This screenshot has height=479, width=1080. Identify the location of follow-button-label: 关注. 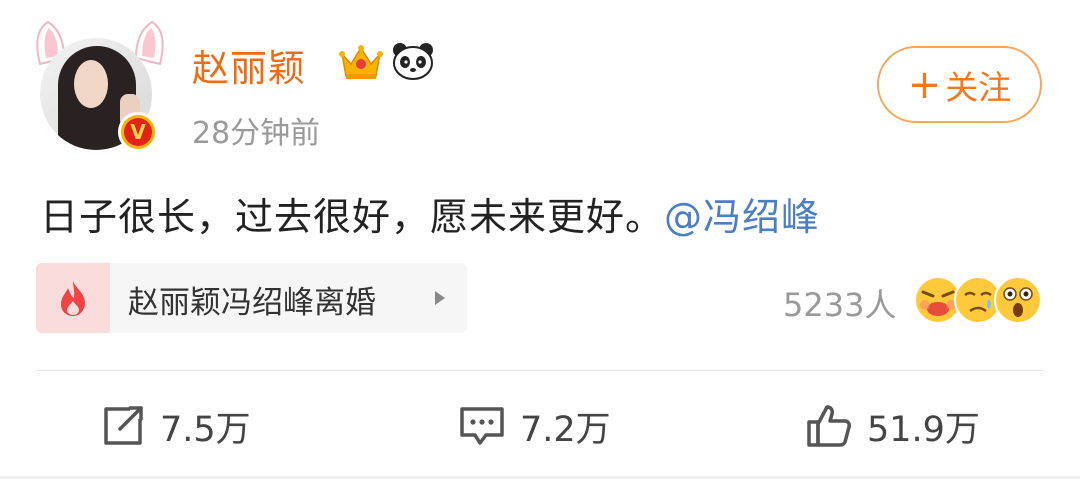
(978, 87).